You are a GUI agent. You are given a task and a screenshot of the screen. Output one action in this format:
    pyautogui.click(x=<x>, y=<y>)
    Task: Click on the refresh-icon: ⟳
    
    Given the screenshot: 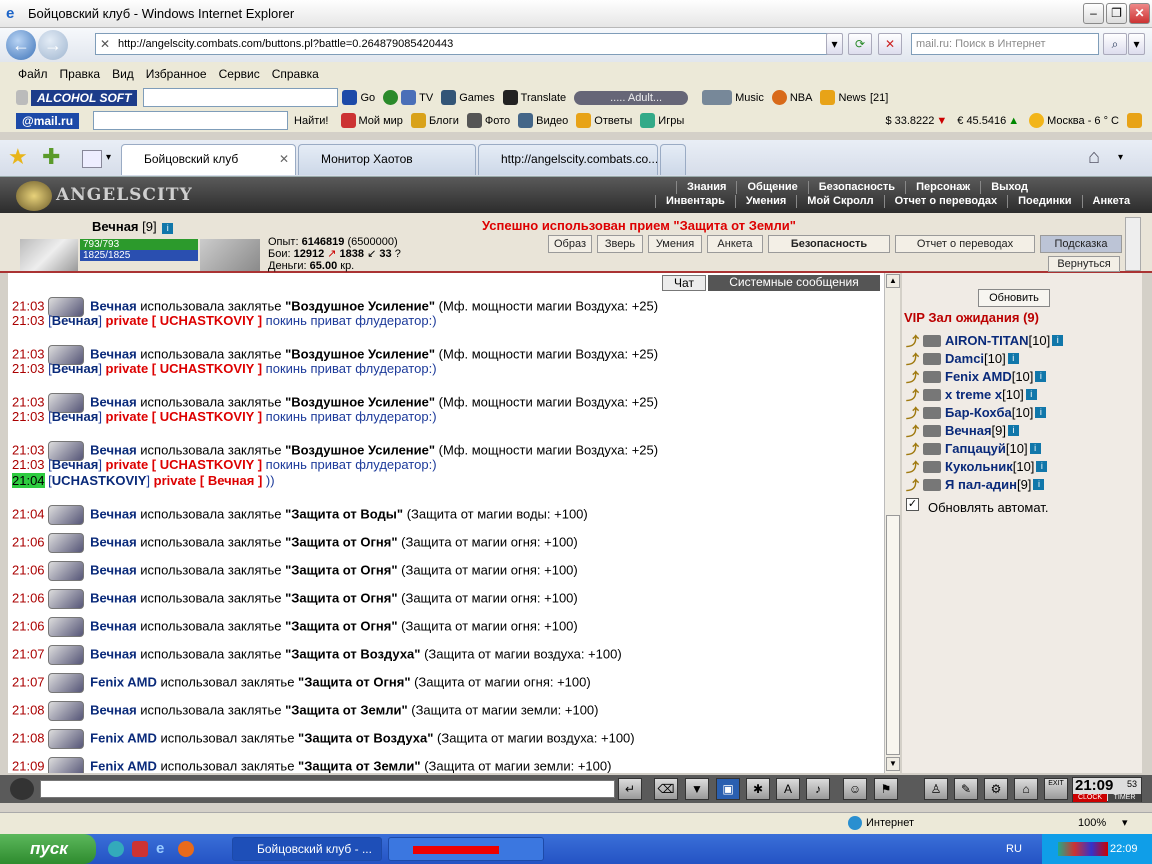 What is the action you would take?
    pyautogui.click(x=860, y=44)
    